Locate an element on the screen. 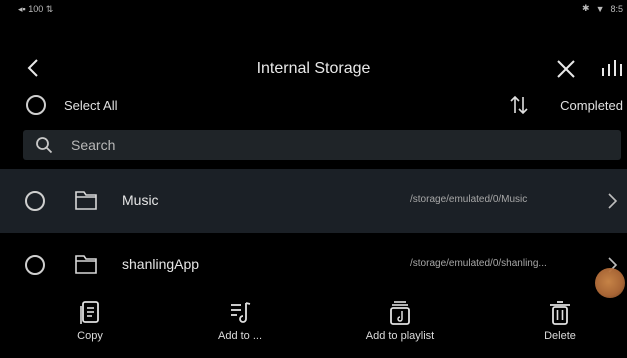 Image resolution: width=627 pixels, height=358 pixels. delete-button: Delete is located at coordinates (560, 321).